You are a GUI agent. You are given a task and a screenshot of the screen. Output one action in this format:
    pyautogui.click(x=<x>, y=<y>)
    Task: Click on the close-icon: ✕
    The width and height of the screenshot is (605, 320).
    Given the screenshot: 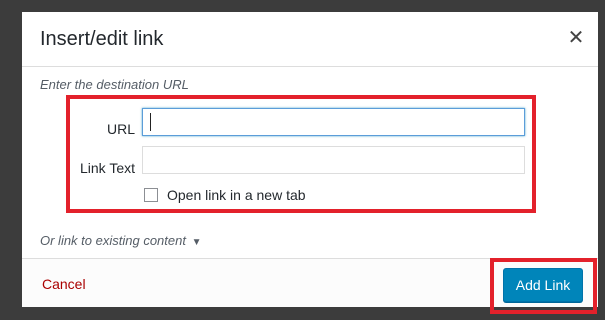 What is the action you would take?
    pyautogui.click(x=576, y=38)
    